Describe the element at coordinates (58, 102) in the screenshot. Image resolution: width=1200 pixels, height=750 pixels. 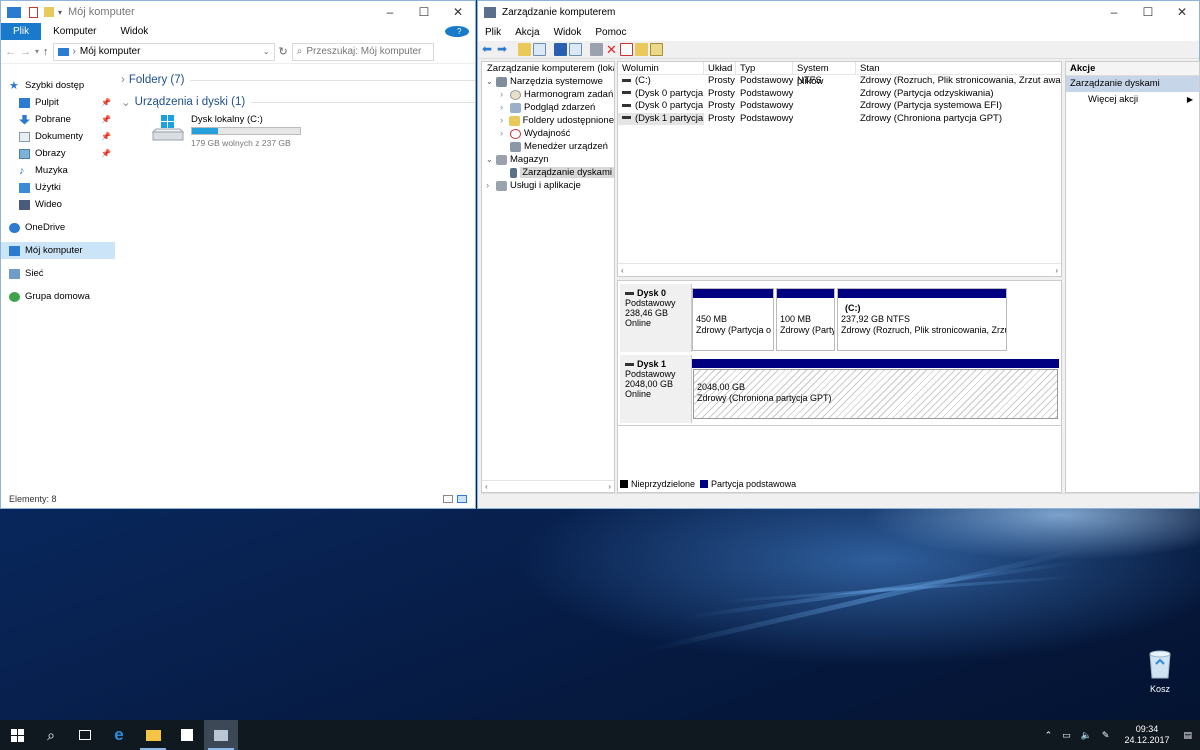
I see `nav-item-pulpit: Pulpit 📌` at that location.